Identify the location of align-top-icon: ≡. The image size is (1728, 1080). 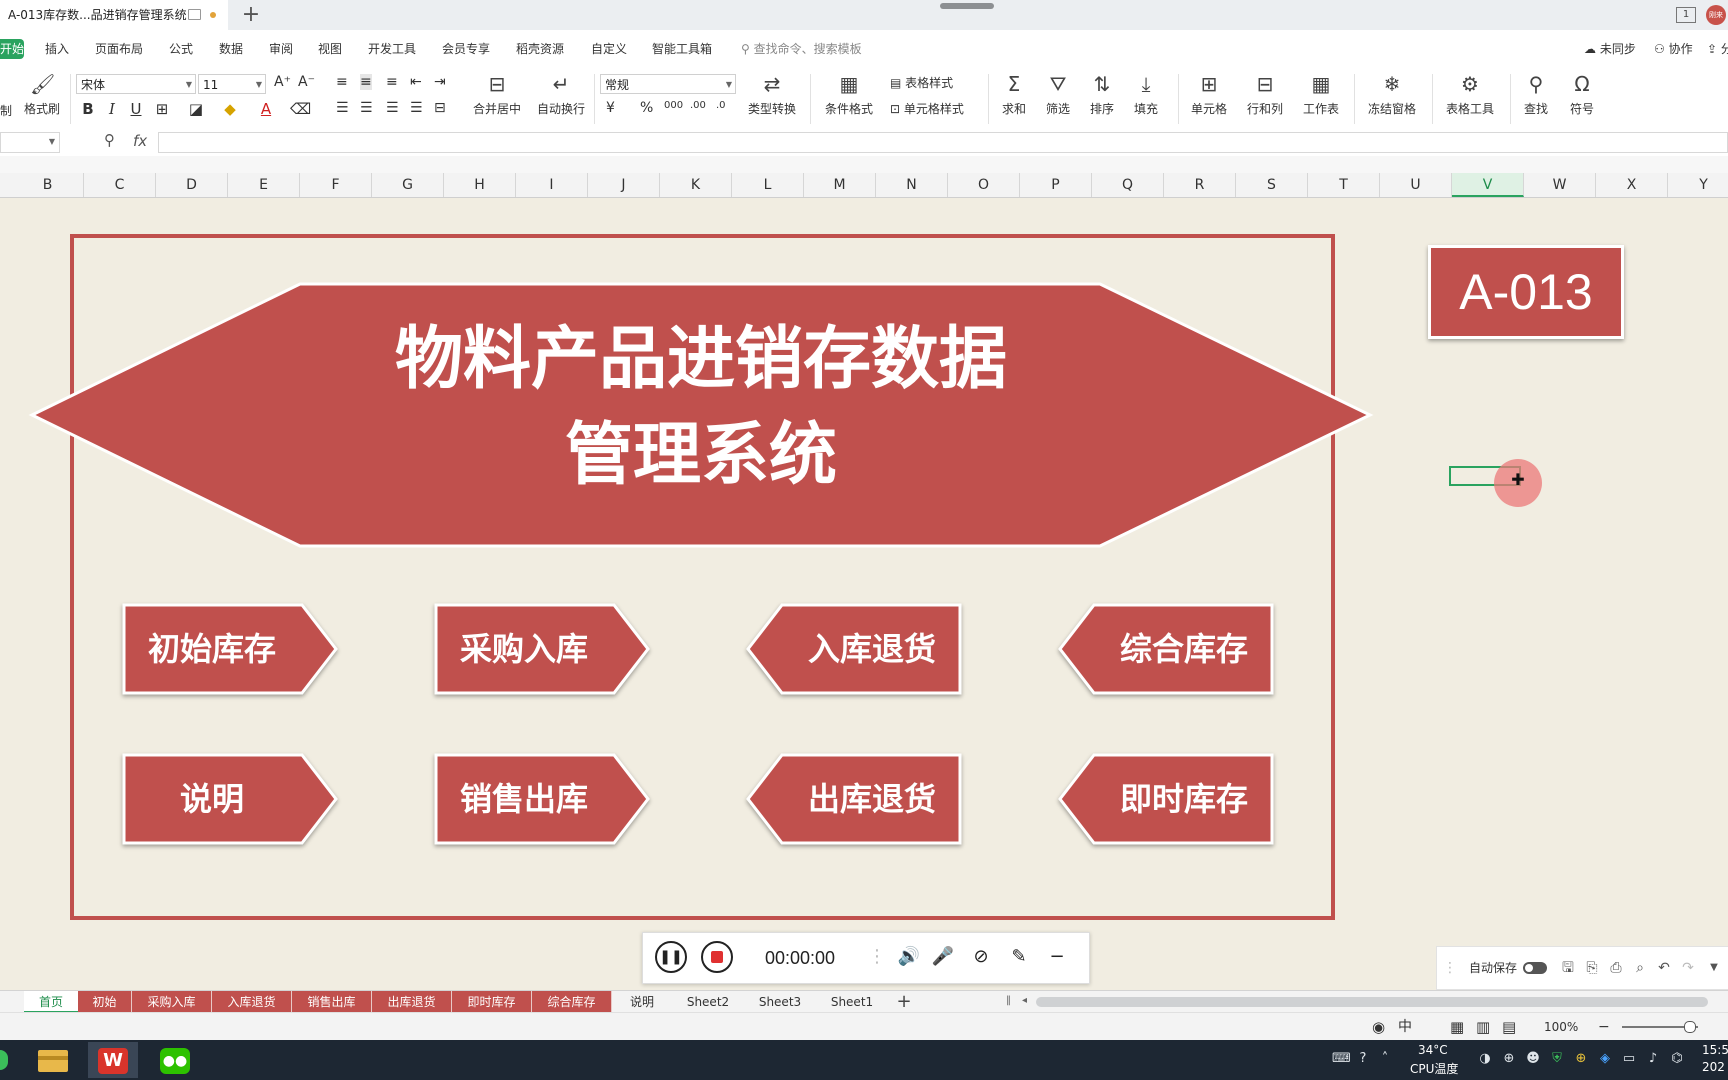
(342, 82).